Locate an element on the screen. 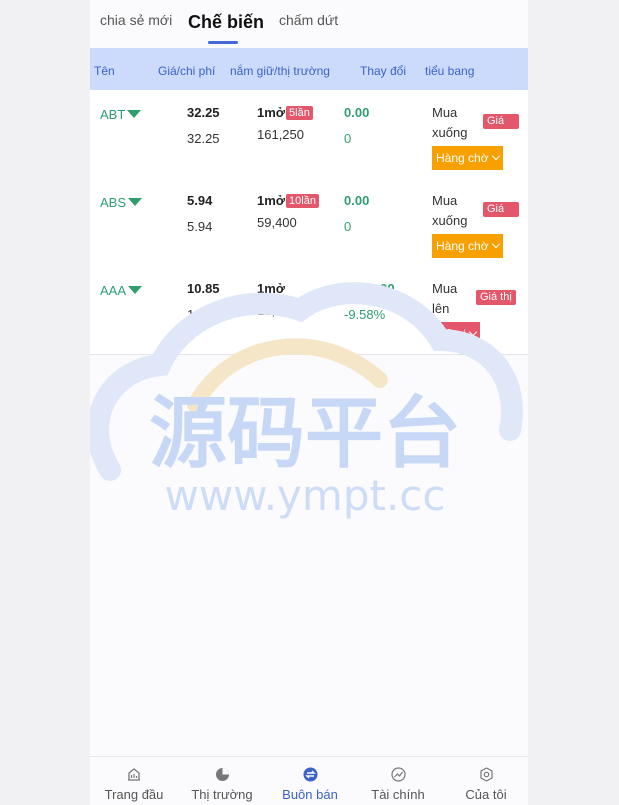  symbol-cell: AAA is located at coordinates (121, 290).